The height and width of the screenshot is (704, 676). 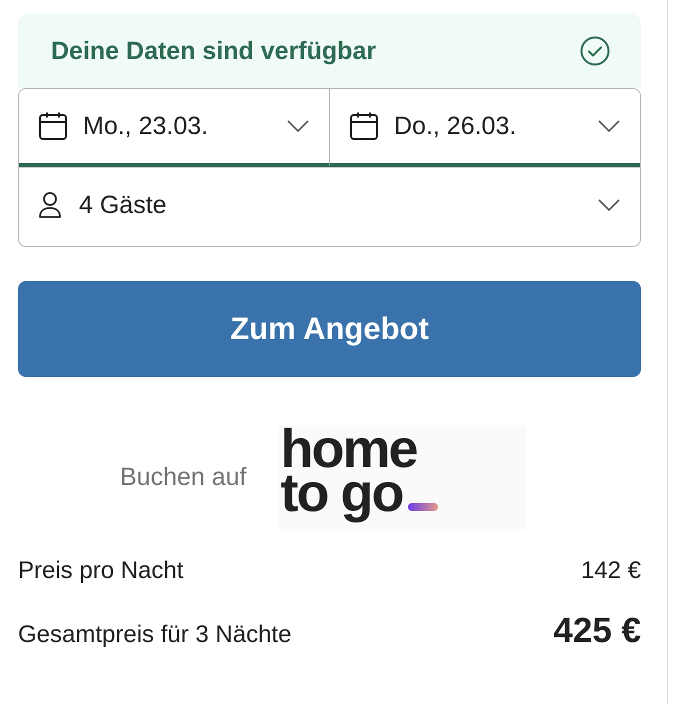 What do you see at coordinates (213, 51) in the screenshot?
I see `availability-message: Deine Daten sind verfügbar` at bounding box center [213, 51].